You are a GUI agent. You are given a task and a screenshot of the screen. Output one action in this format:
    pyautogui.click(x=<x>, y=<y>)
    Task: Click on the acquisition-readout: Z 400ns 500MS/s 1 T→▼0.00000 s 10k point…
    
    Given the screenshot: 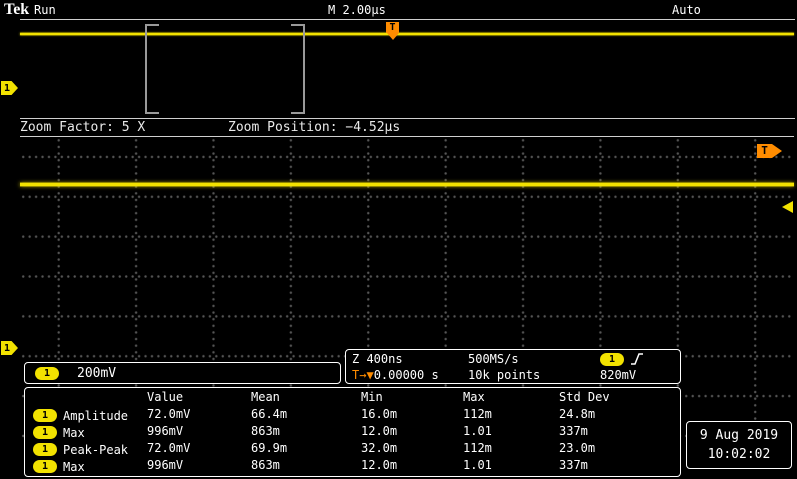 What is the action you would take?
    pyautogui.click(x=513, y=366)
    